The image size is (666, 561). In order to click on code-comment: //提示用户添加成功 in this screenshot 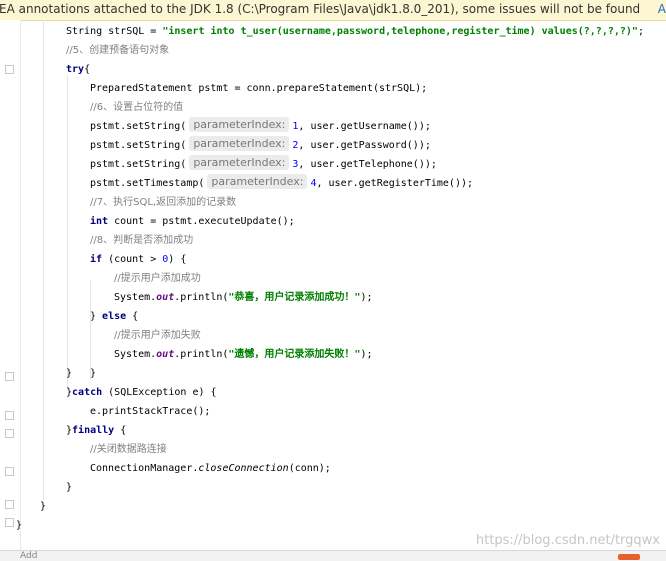, I will do `click(157, 278)`.